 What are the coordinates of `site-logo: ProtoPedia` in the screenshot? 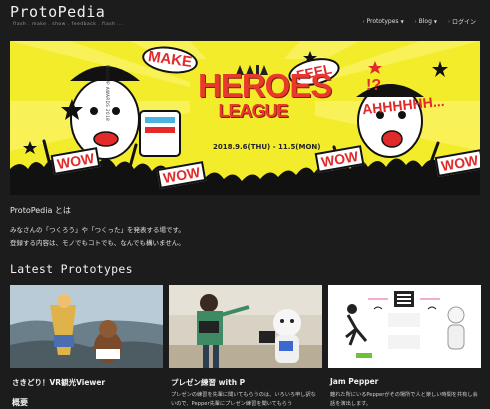 It's located at (57, 12).